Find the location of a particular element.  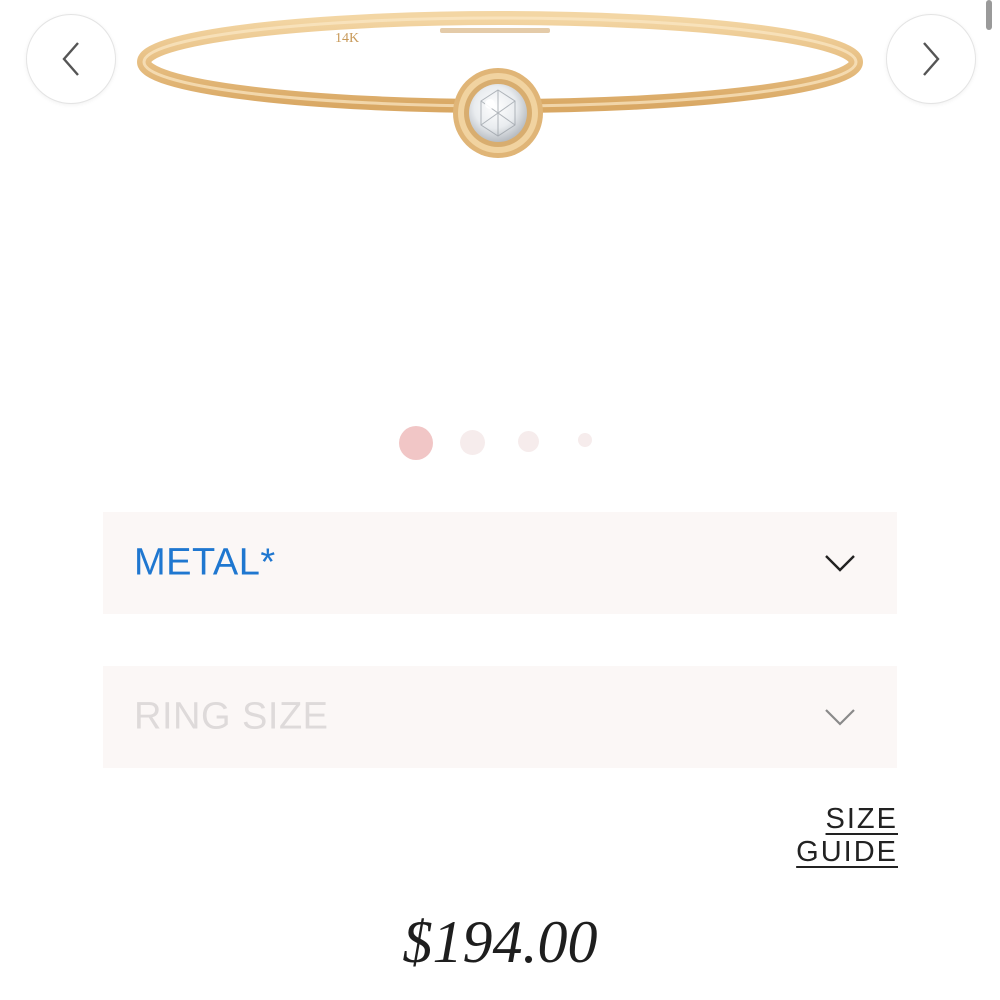

ring-size-select-label: RING SIZE is located at coordinates (231, 716).